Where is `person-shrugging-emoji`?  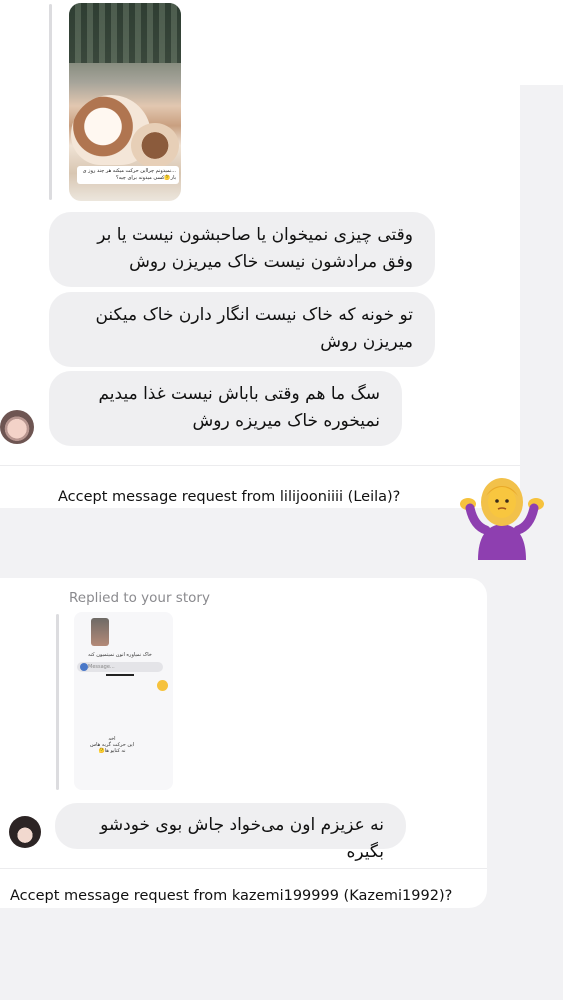 person-shrugging-emoji is located at coordinates (502, 519).